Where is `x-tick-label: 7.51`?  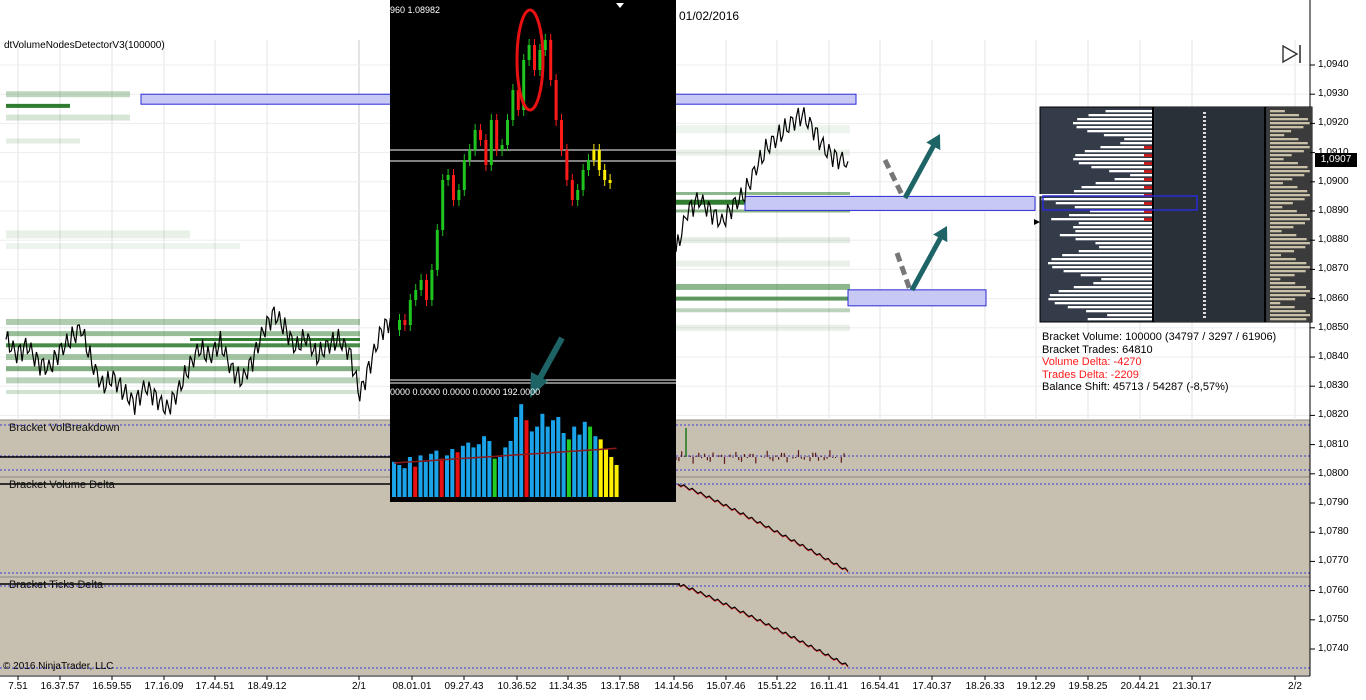
x-tick-label: 7.51 is located at coordinates (18, 686).